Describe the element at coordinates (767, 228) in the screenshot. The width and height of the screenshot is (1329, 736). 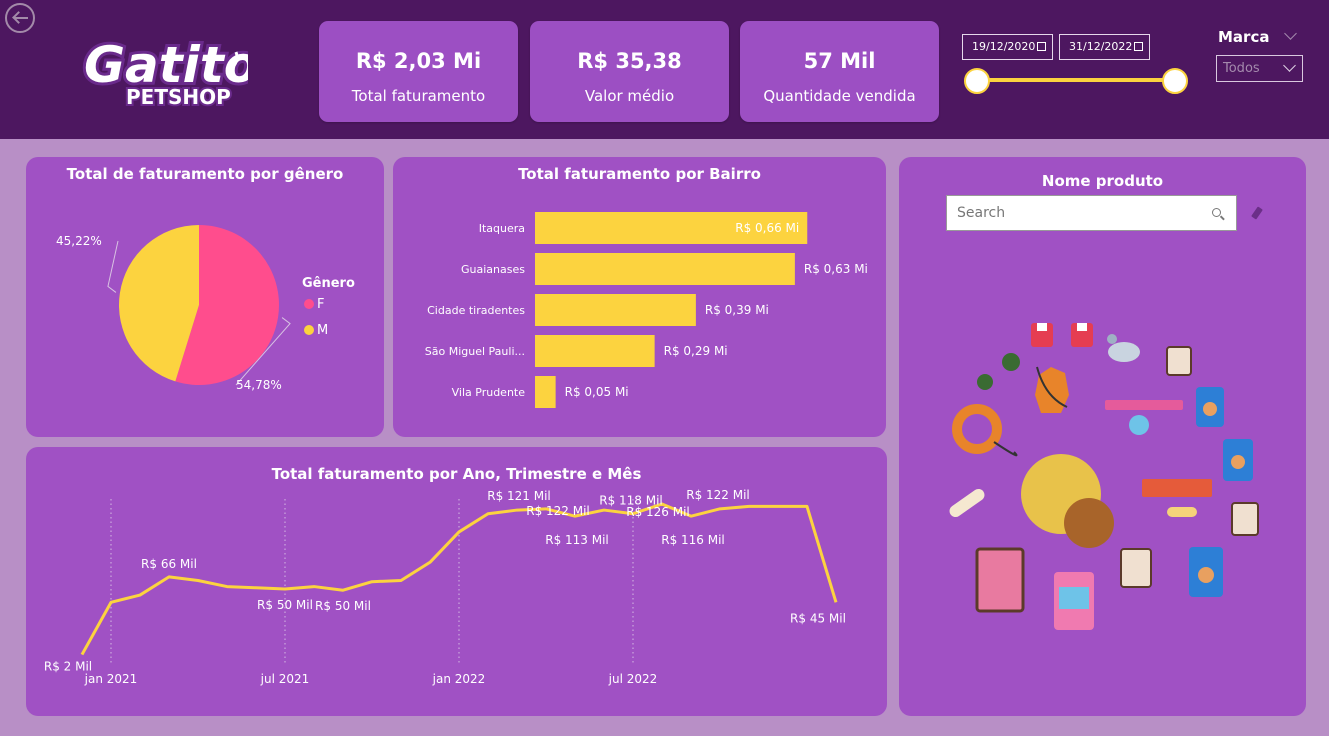
I see `bar-data-label: R$ 0,66 Mi` at that location.